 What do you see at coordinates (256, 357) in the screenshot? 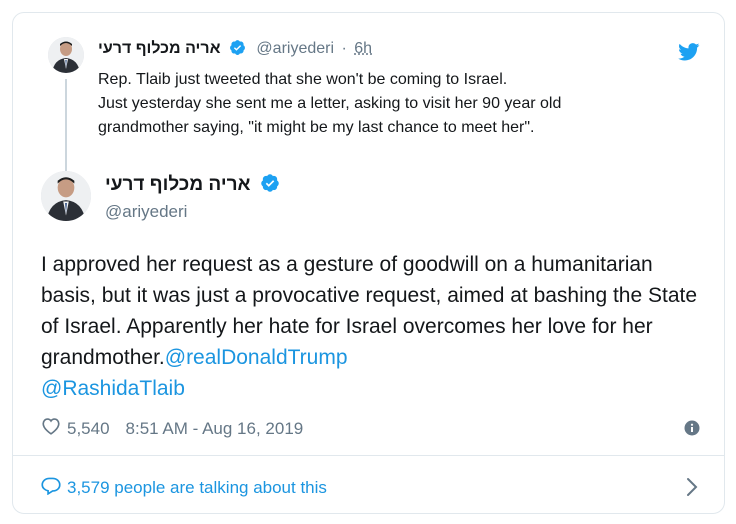
I see `mention-link: @realDonaldTrump` at bounding box center [256, 357].